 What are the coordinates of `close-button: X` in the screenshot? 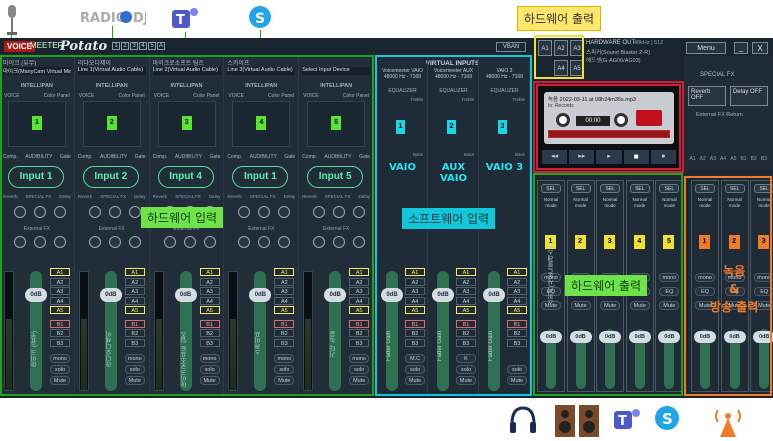 It's located at (760, 48).